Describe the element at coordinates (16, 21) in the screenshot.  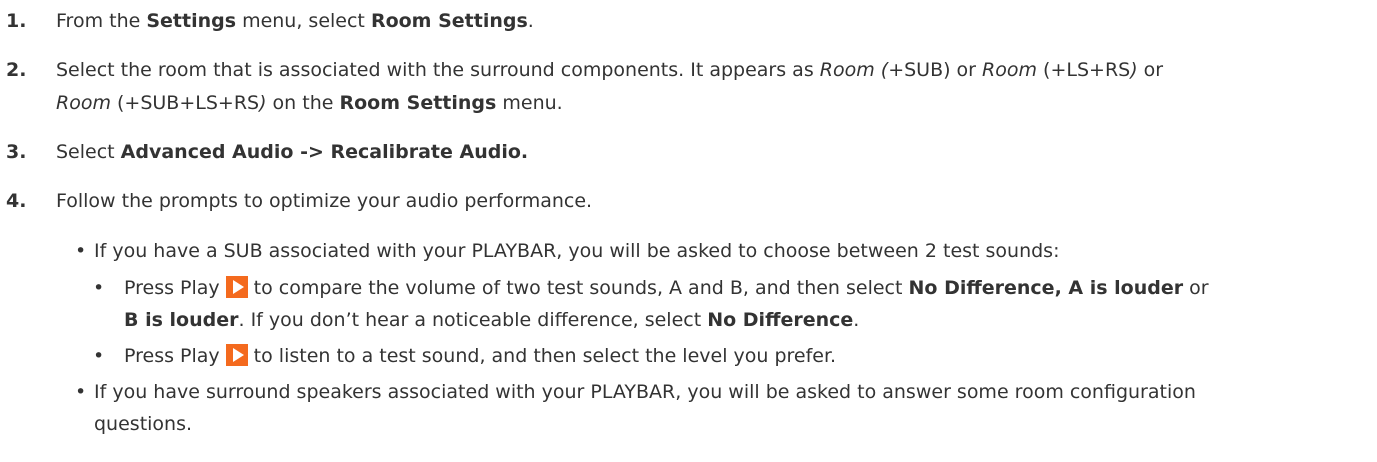
I see `step-number: 1.` at that location.